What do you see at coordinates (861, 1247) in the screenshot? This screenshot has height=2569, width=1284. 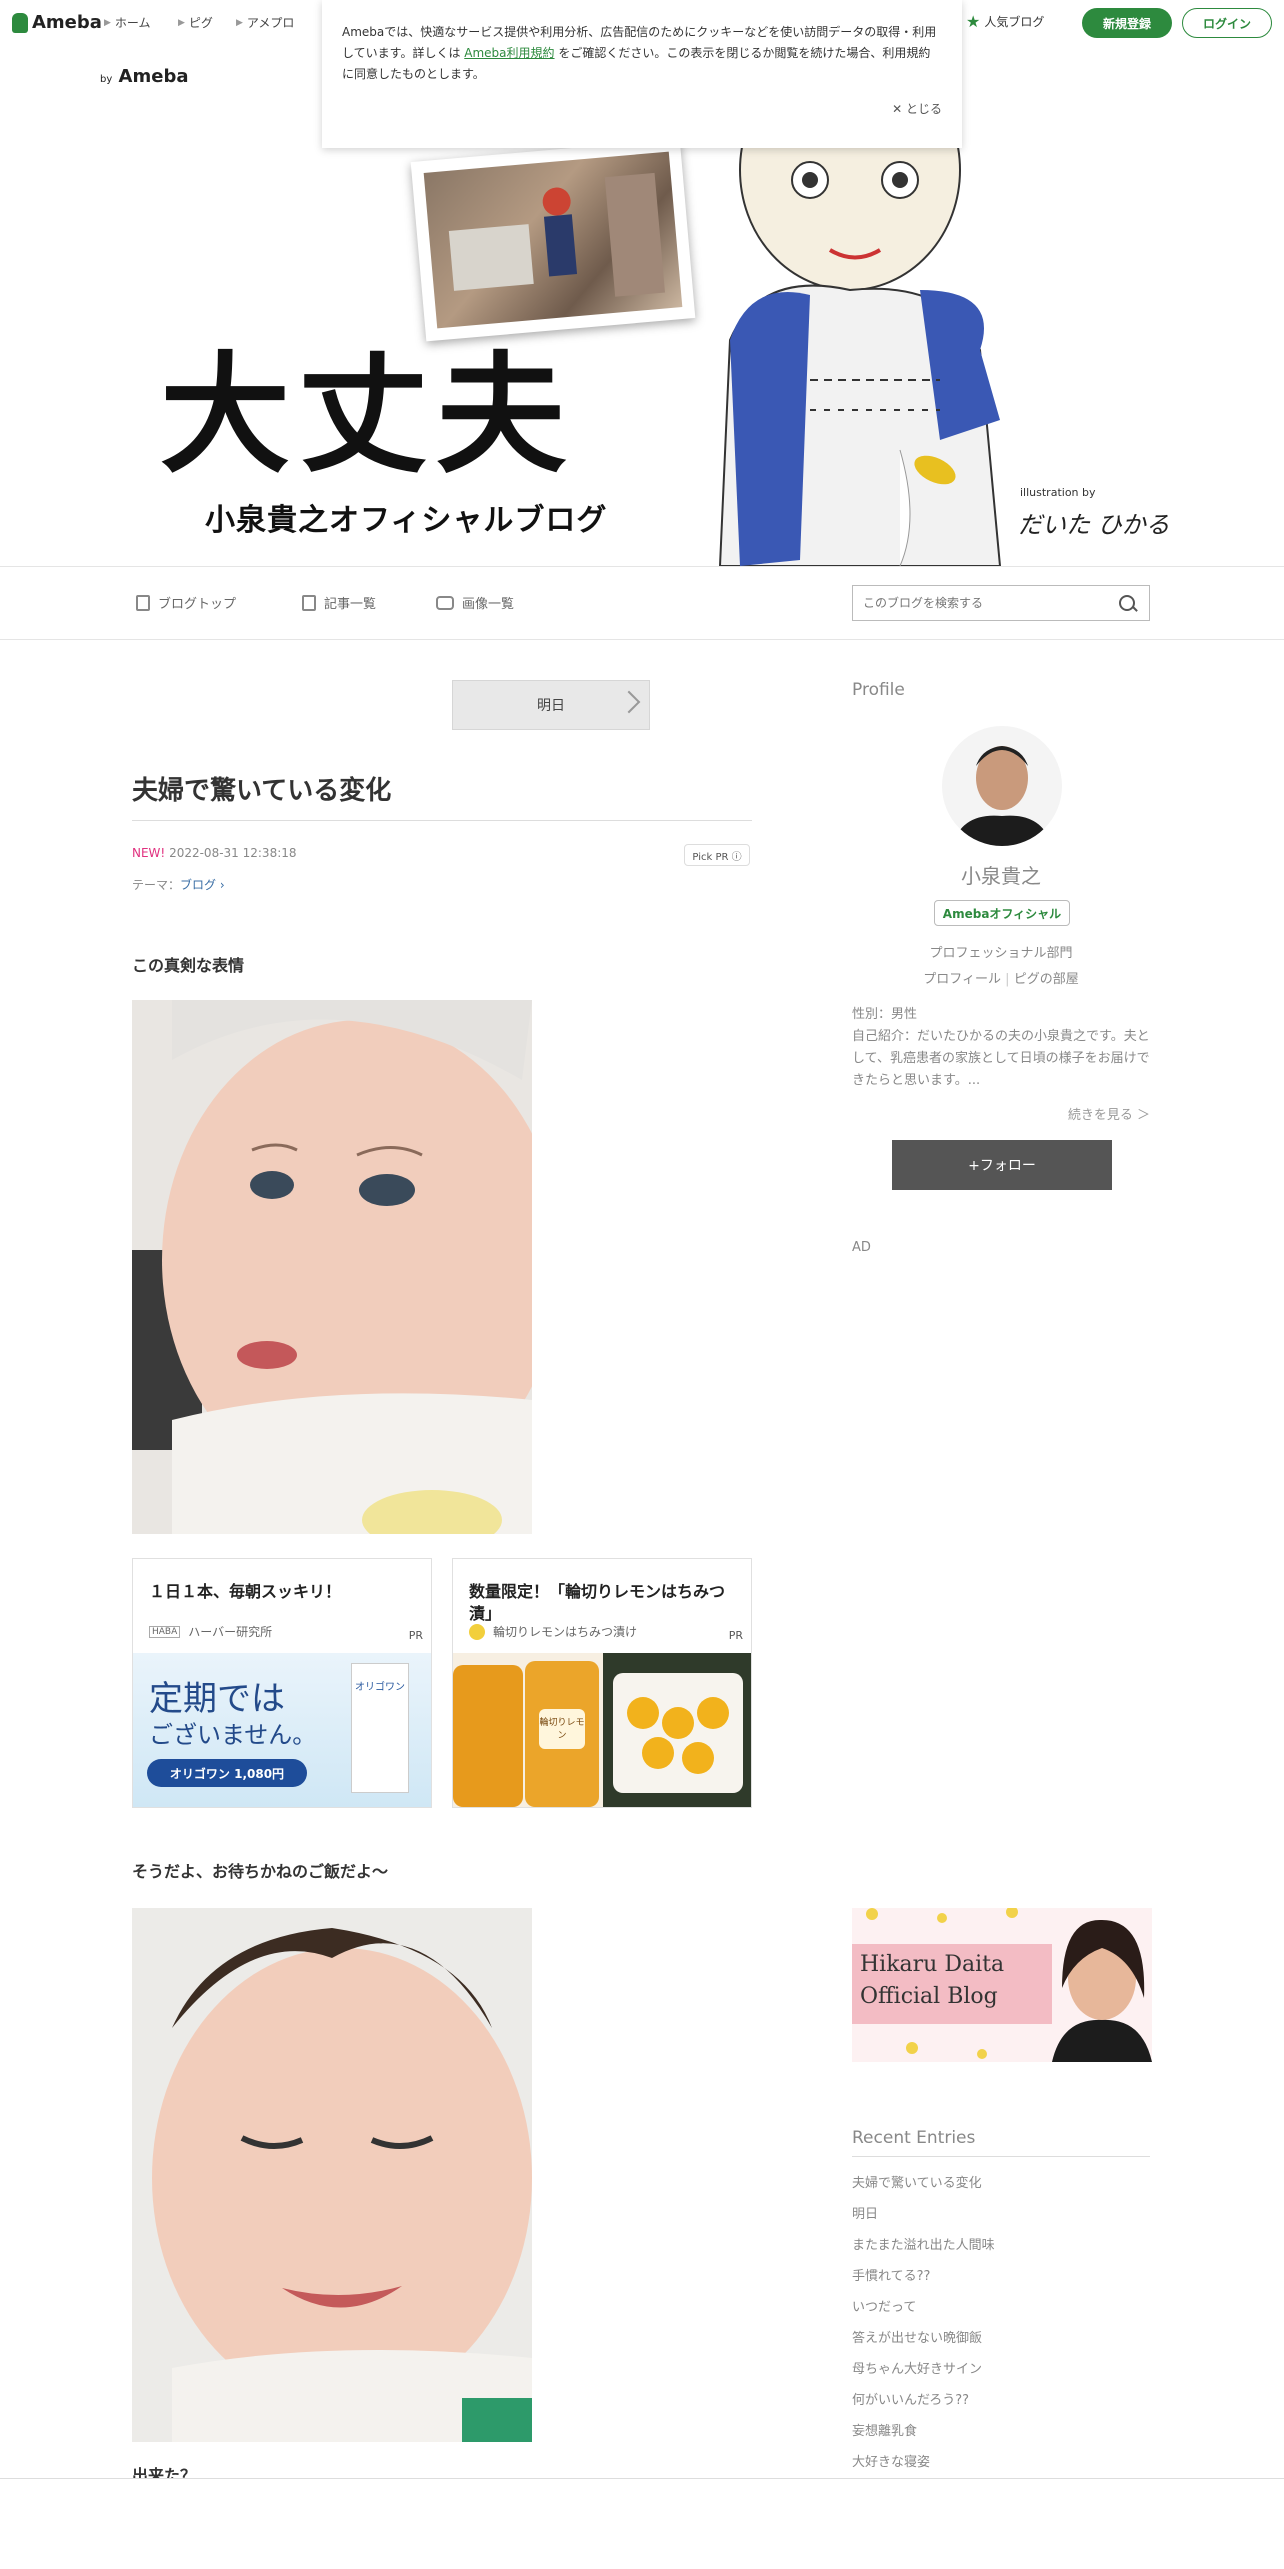 I see `ad-label: AD` at bounding box center [861, 1247].